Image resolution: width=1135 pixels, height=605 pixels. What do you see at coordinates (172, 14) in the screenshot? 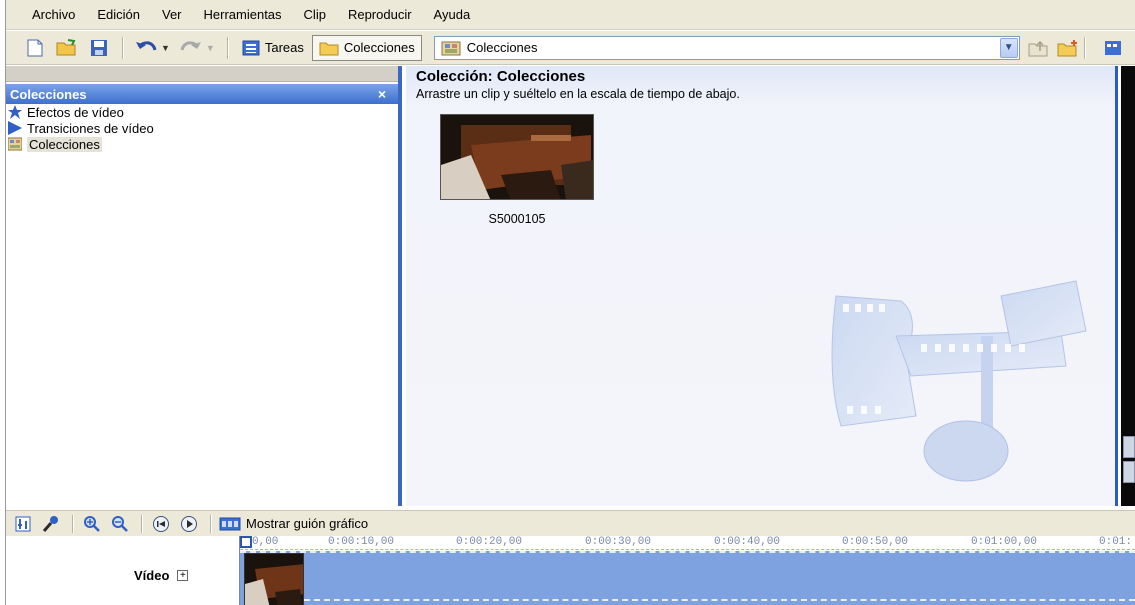
I see `menu-ver: Ver` at bounding box center [172, 14].